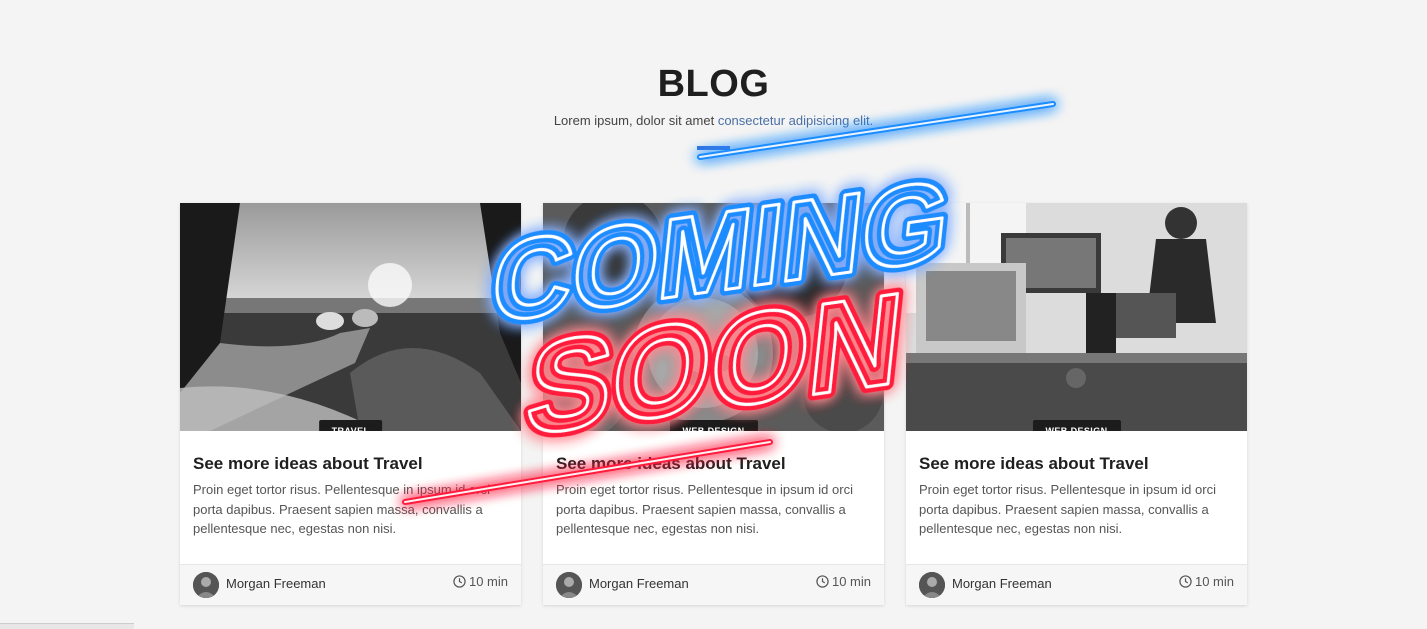  Describe the element at coordinates (635, 120) in the screenshot. I see `subtitle-text: Lorem ipsum, dolor sit amet` at that location.